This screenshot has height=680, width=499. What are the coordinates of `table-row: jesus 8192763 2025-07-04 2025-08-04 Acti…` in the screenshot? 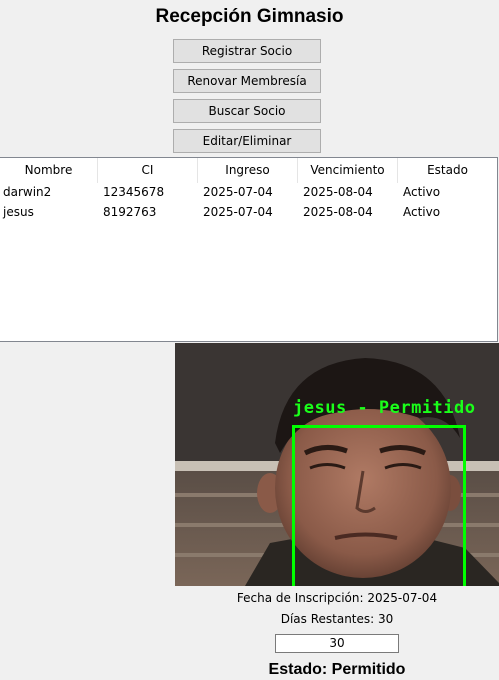 It's located at (248, 212).